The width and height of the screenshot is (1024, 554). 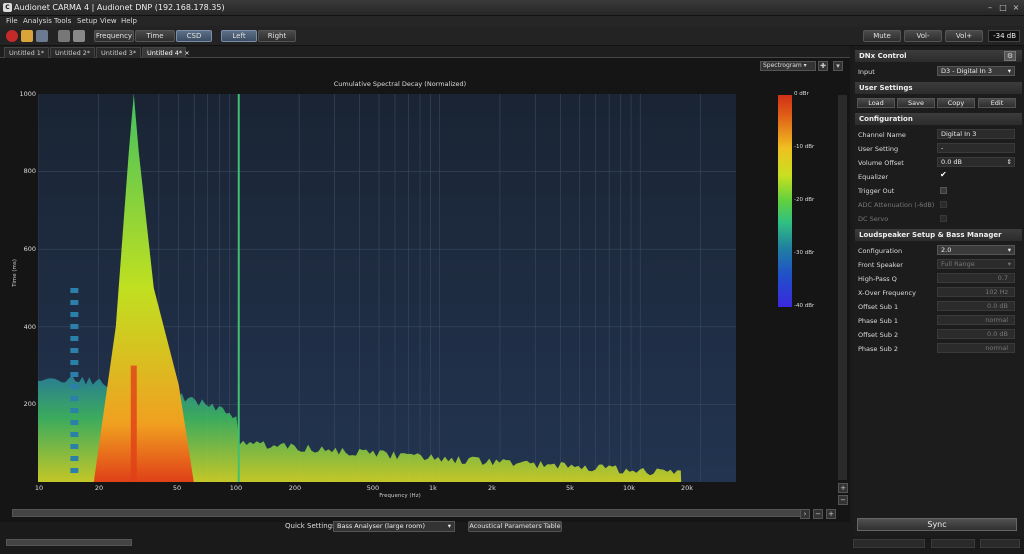 What do you see at coordinates (515, 526) in the screenshot?
I see `acoustical-parameters-button: Acoustical Parameters Table` at bounding box center [515, 526].